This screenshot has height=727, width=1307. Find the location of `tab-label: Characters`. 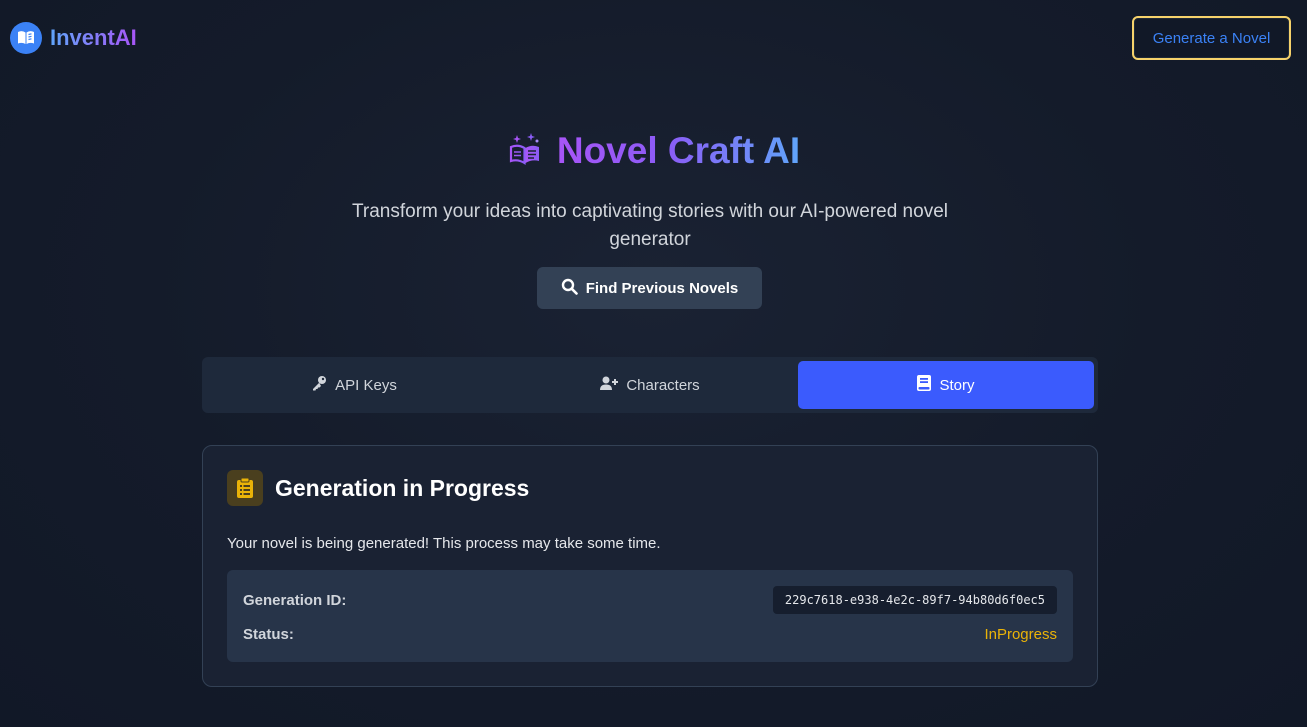

tab-label: Characters is located at coordinates (663, 385).